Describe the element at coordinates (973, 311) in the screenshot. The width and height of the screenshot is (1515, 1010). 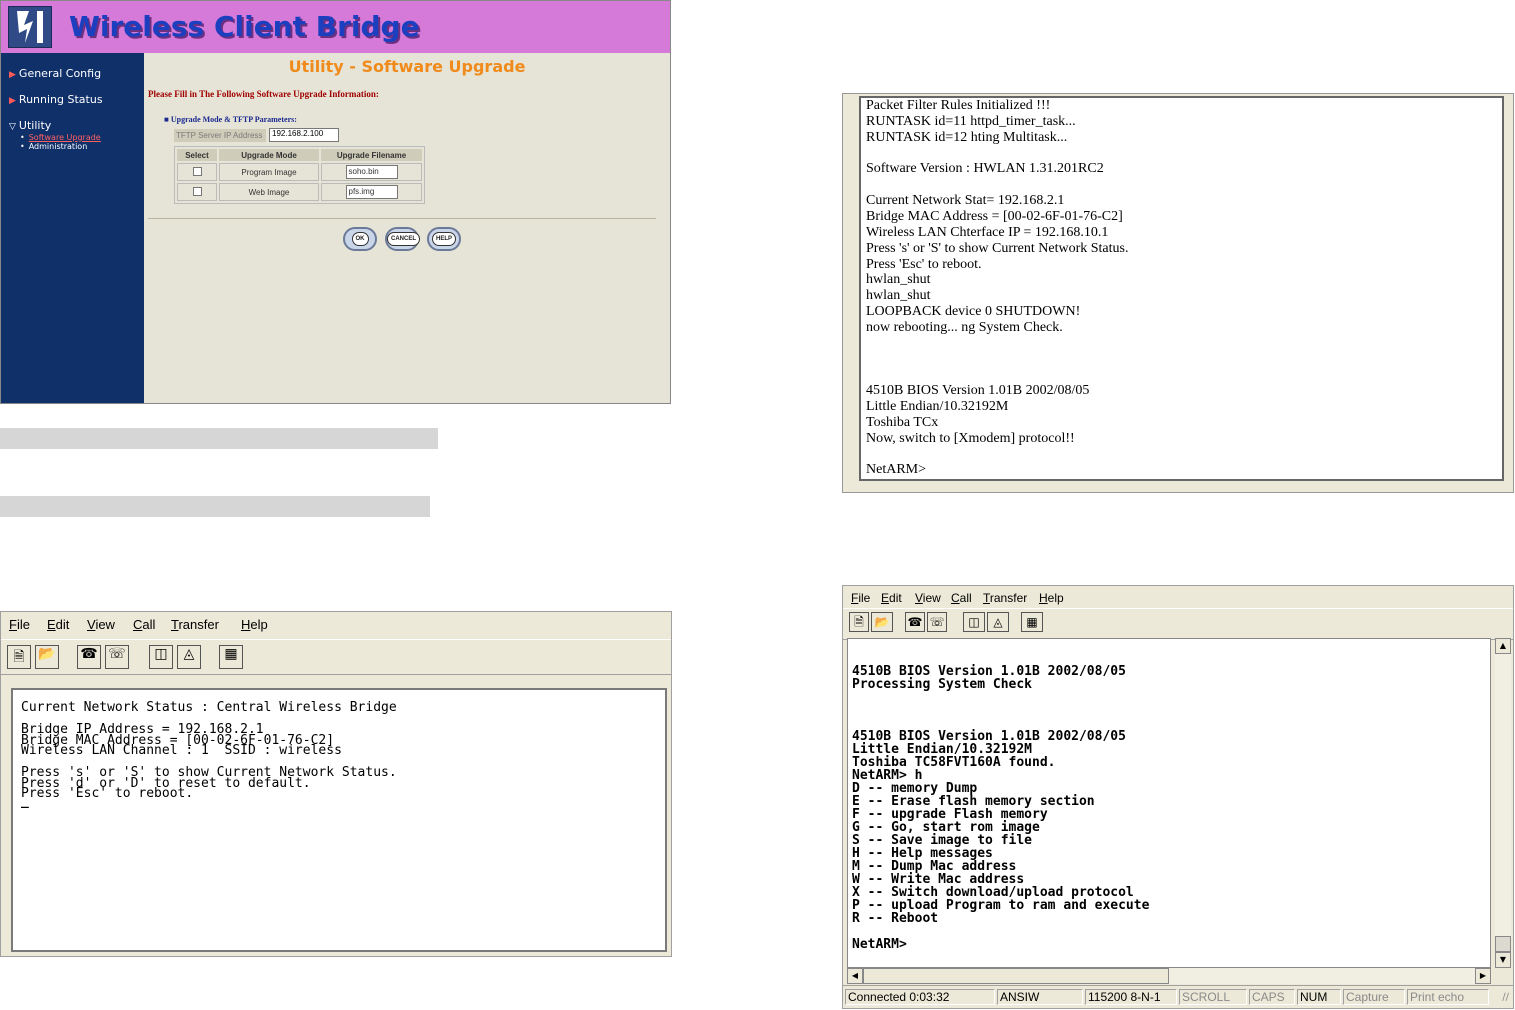
I see `console-line: LOOPBACK device 0 SHUTDOWN!` at that location.